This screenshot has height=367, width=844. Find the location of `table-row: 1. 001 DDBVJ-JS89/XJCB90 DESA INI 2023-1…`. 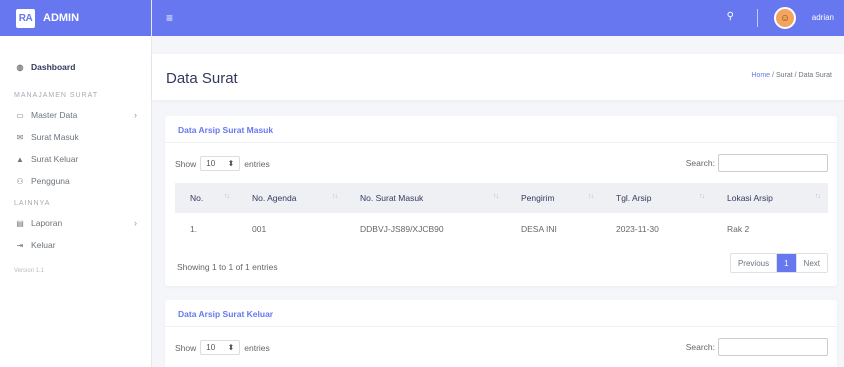

table-row: 1. 001 DDBVJ-JS89/XJCB90 DESA INI 2023-1… is located at coordinates (501, 229).